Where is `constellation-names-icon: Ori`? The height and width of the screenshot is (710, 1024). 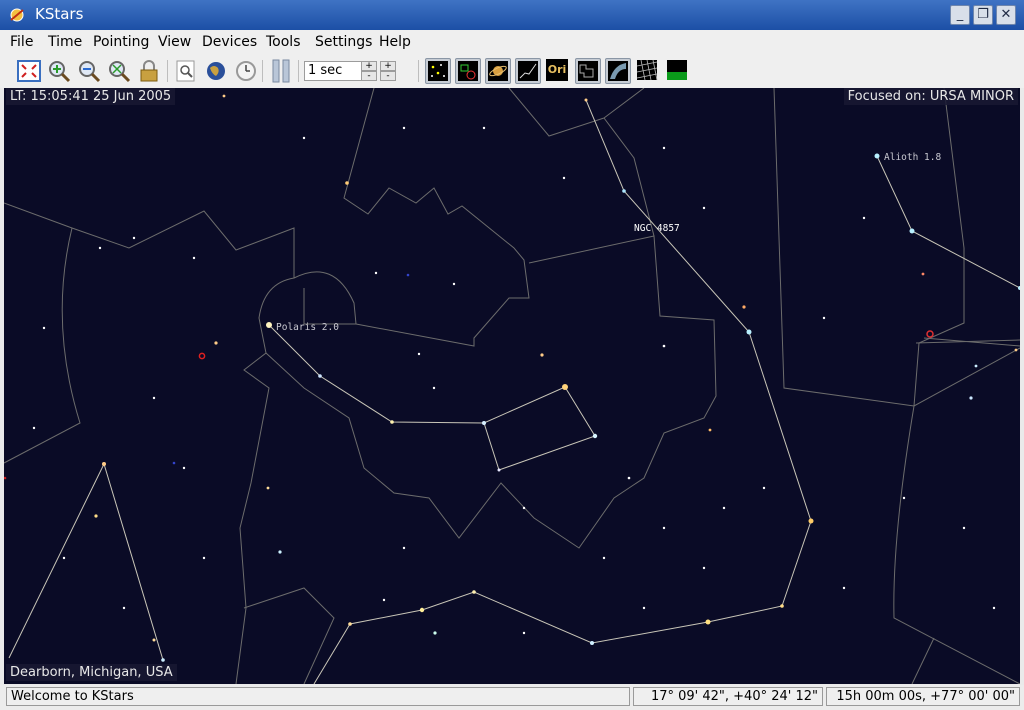
constellation-names-icon: Ori is located at coordinates (557, 70).